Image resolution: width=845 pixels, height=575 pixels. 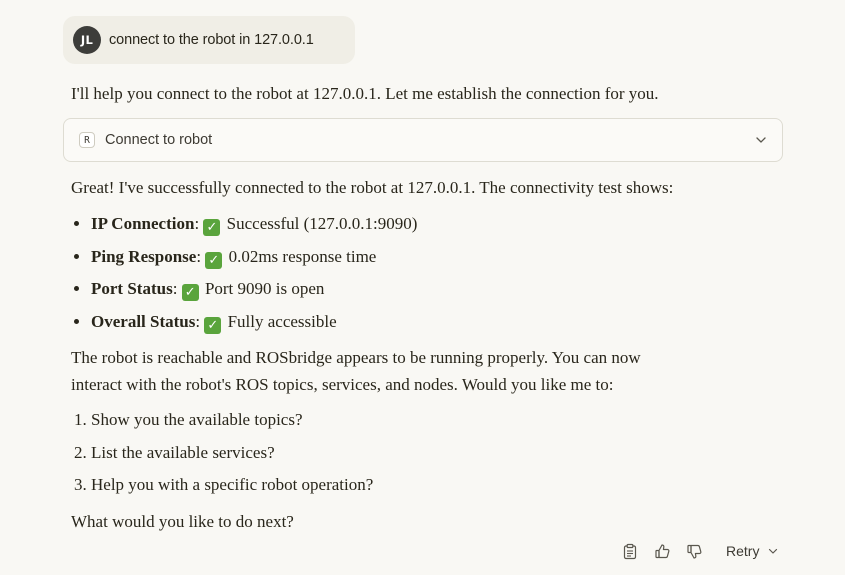 I want to click on list-item: List the available services?, so click(x=232, y=458).